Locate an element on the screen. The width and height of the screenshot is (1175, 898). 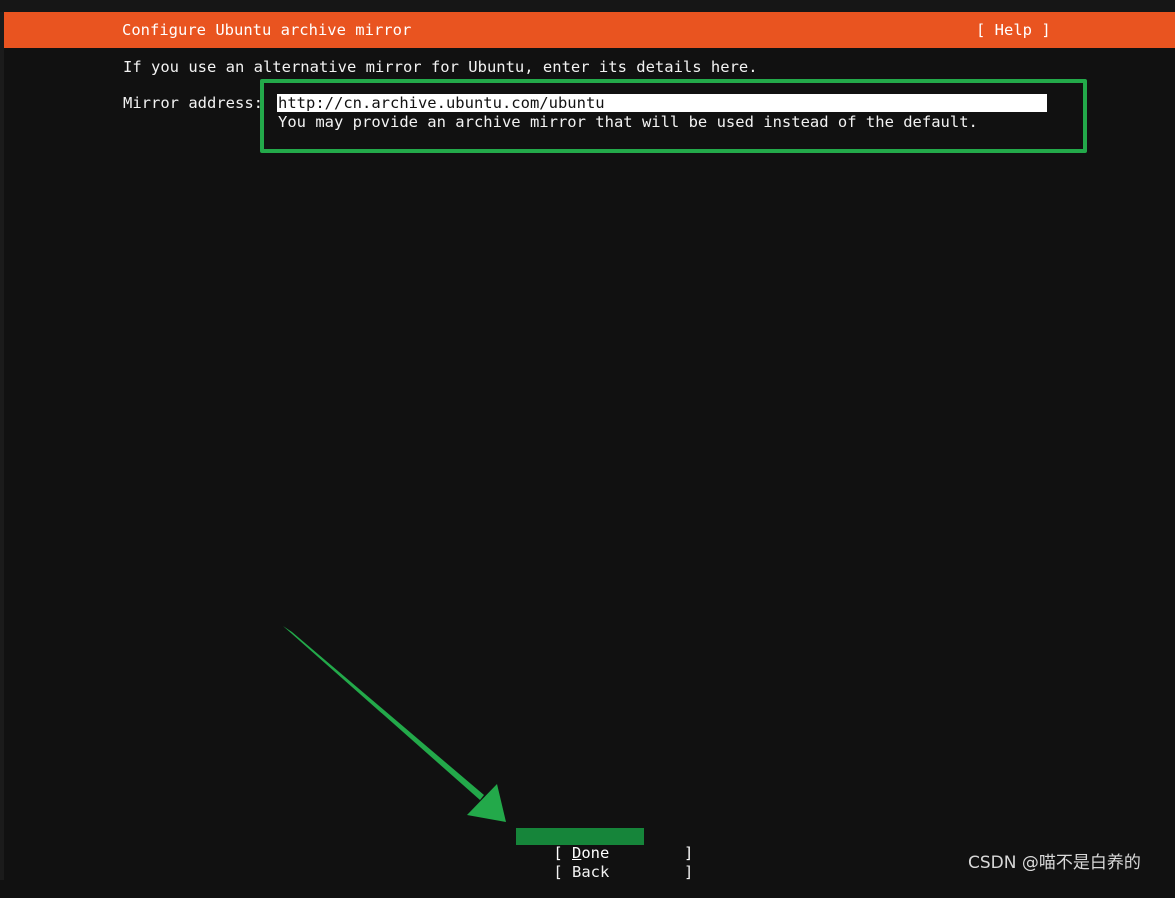
back-button: [ Back ] is located at coordinates (604, 864).